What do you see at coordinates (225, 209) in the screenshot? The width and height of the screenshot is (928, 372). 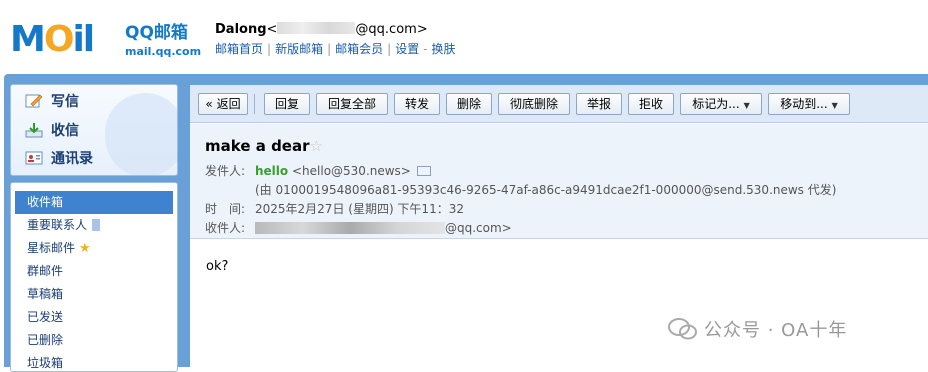 I see `time-label: 时 间:` at bounding box center [225, 209].